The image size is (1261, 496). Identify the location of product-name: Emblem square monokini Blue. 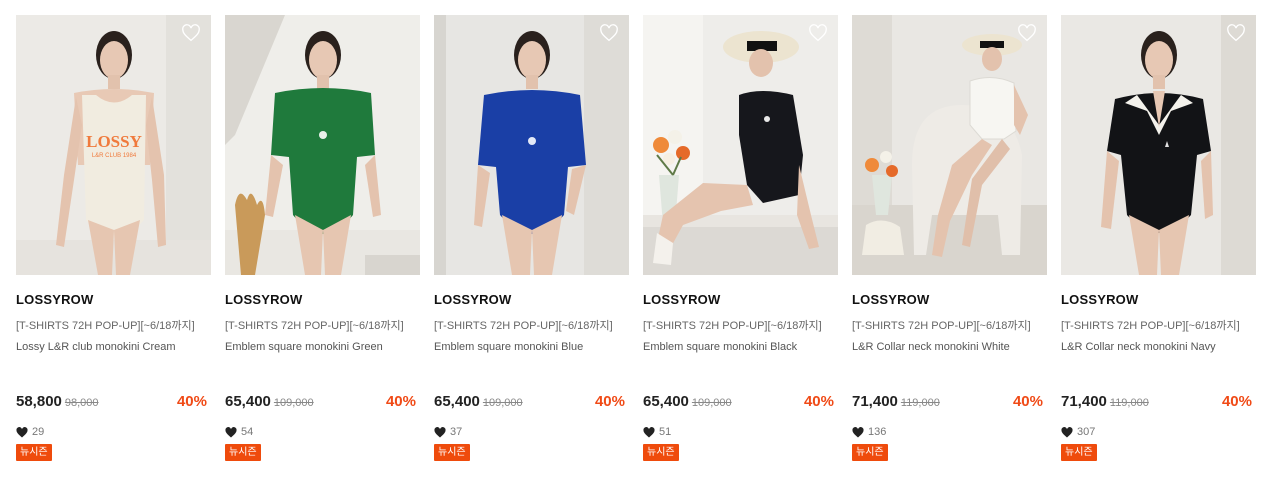
(531, 348).